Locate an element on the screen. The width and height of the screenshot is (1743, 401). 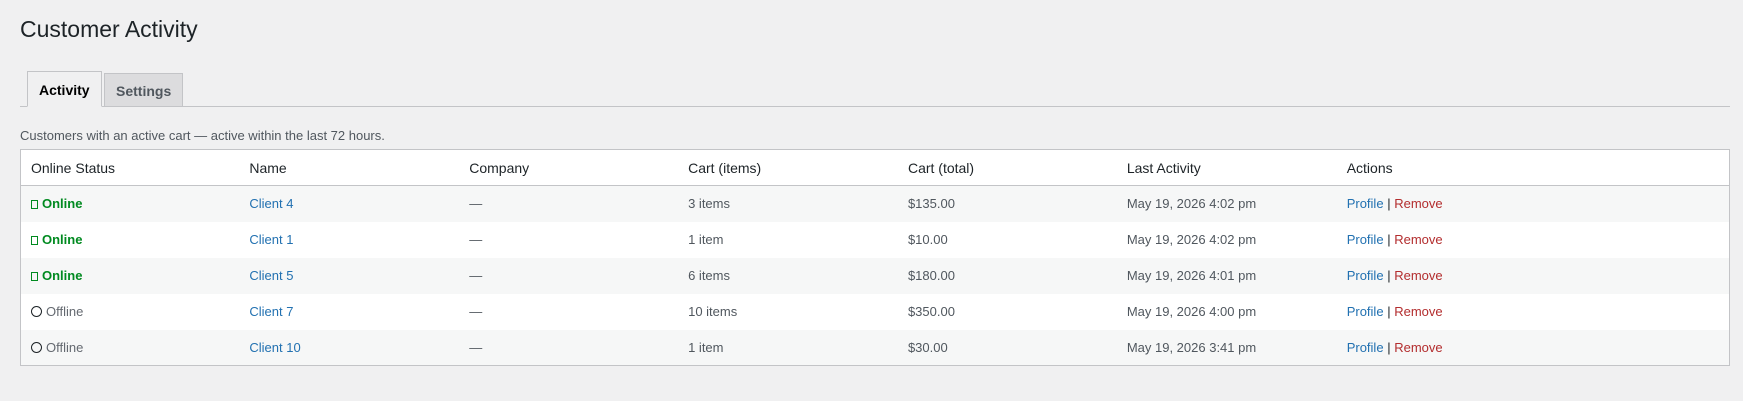
column-header-online-status: Online Status is located at coordinates (130, 167).